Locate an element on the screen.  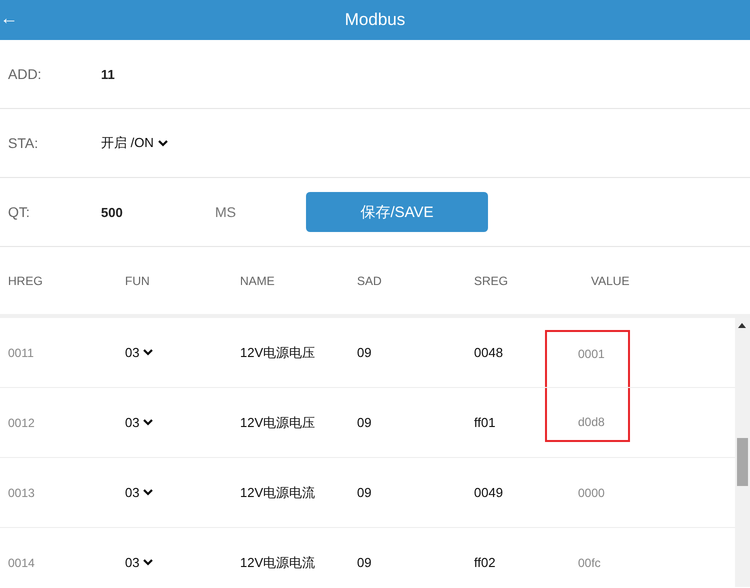
scroll-thumb is located at coordinates (742, 462).